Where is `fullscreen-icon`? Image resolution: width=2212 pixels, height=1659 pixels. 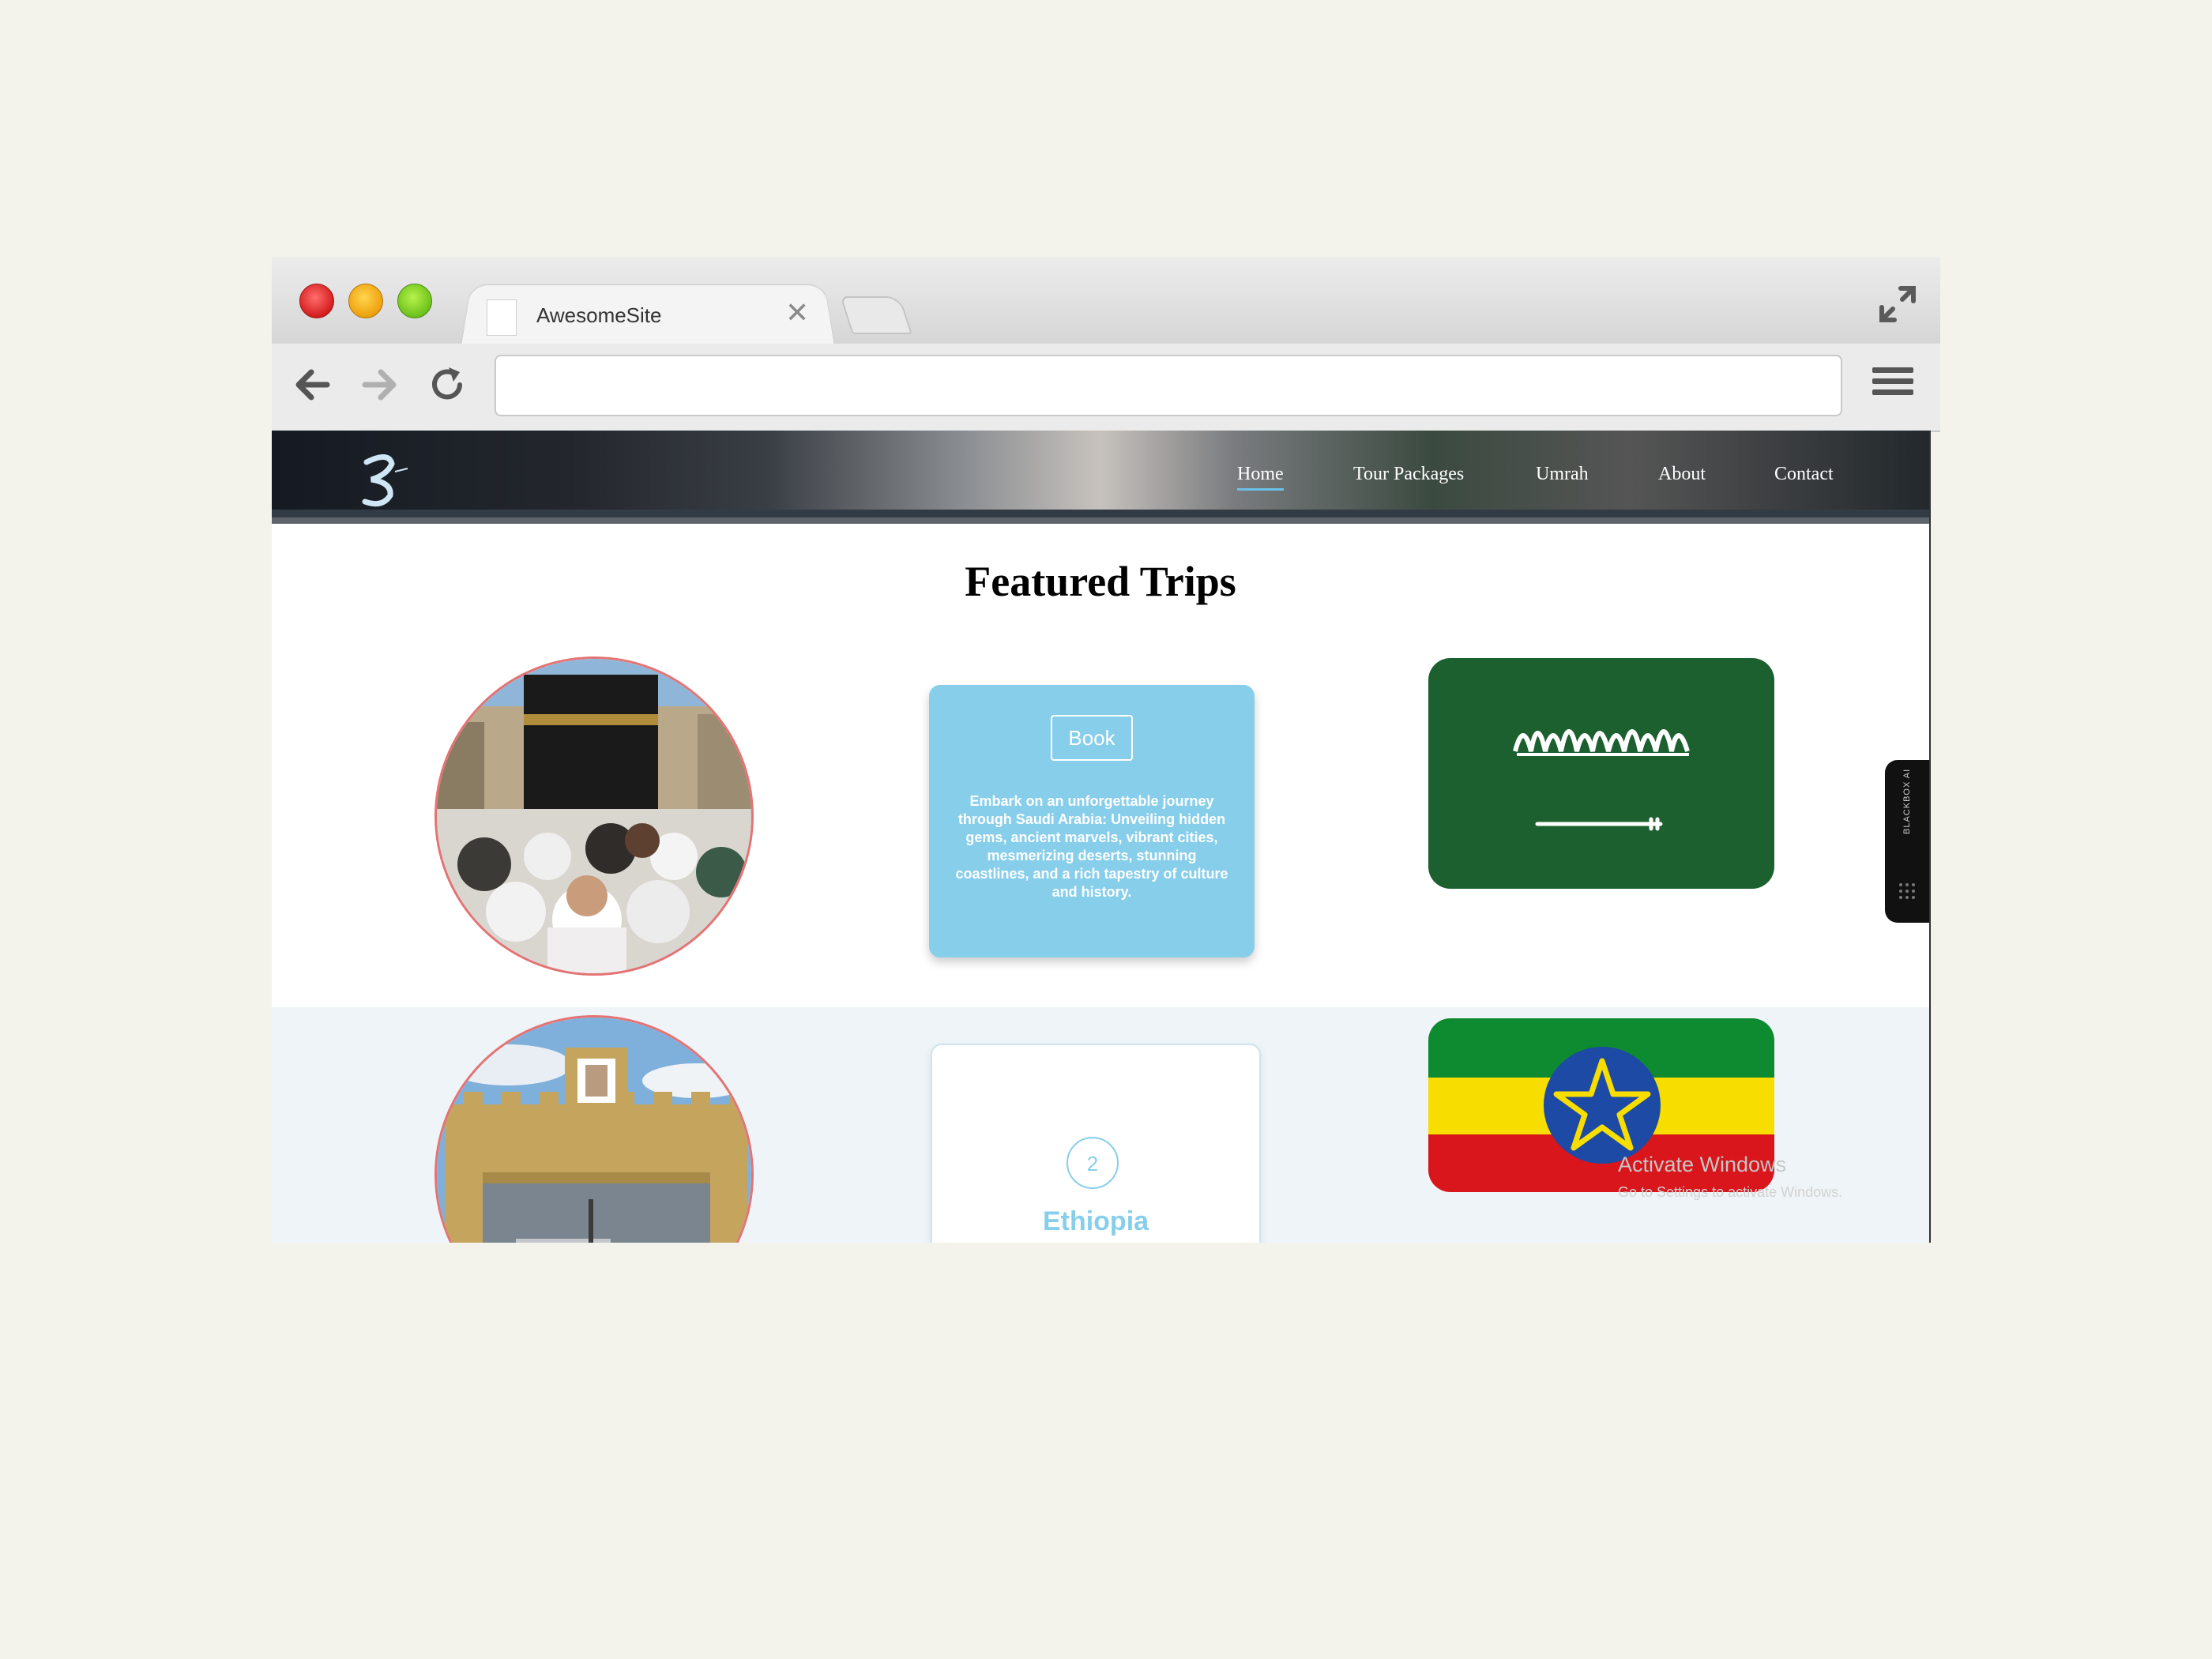
fullscreen-icon is located at coordinates (1898, 304).